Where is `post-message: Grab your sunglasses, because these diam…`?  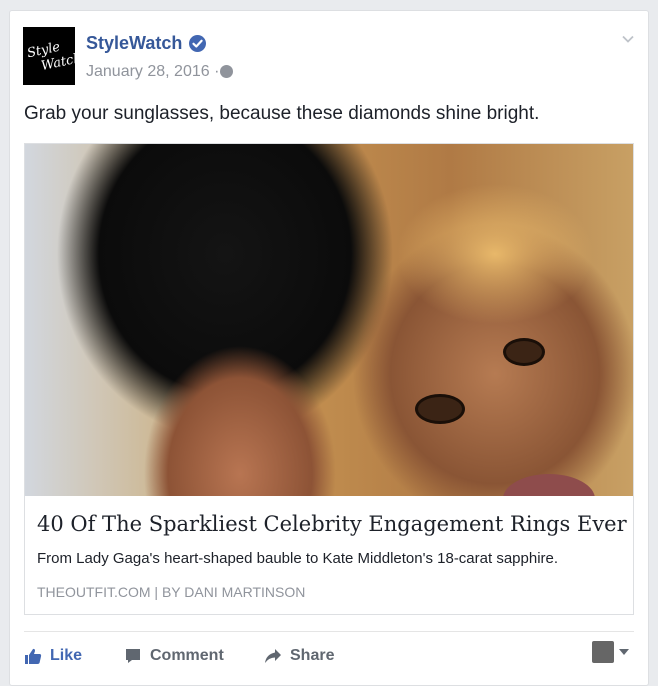
post-message: Grab your sunglasses, because these diam… is located at coordinates (282, 113).